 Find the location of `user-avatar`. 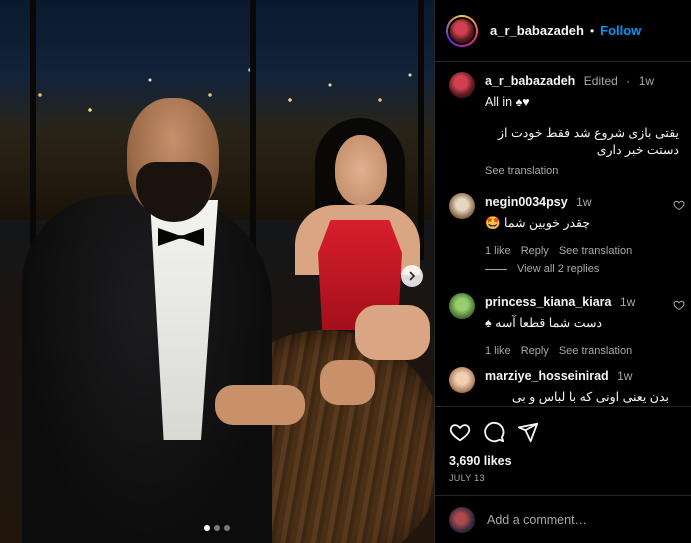

user-avatar is located at coordinates (462, 519).